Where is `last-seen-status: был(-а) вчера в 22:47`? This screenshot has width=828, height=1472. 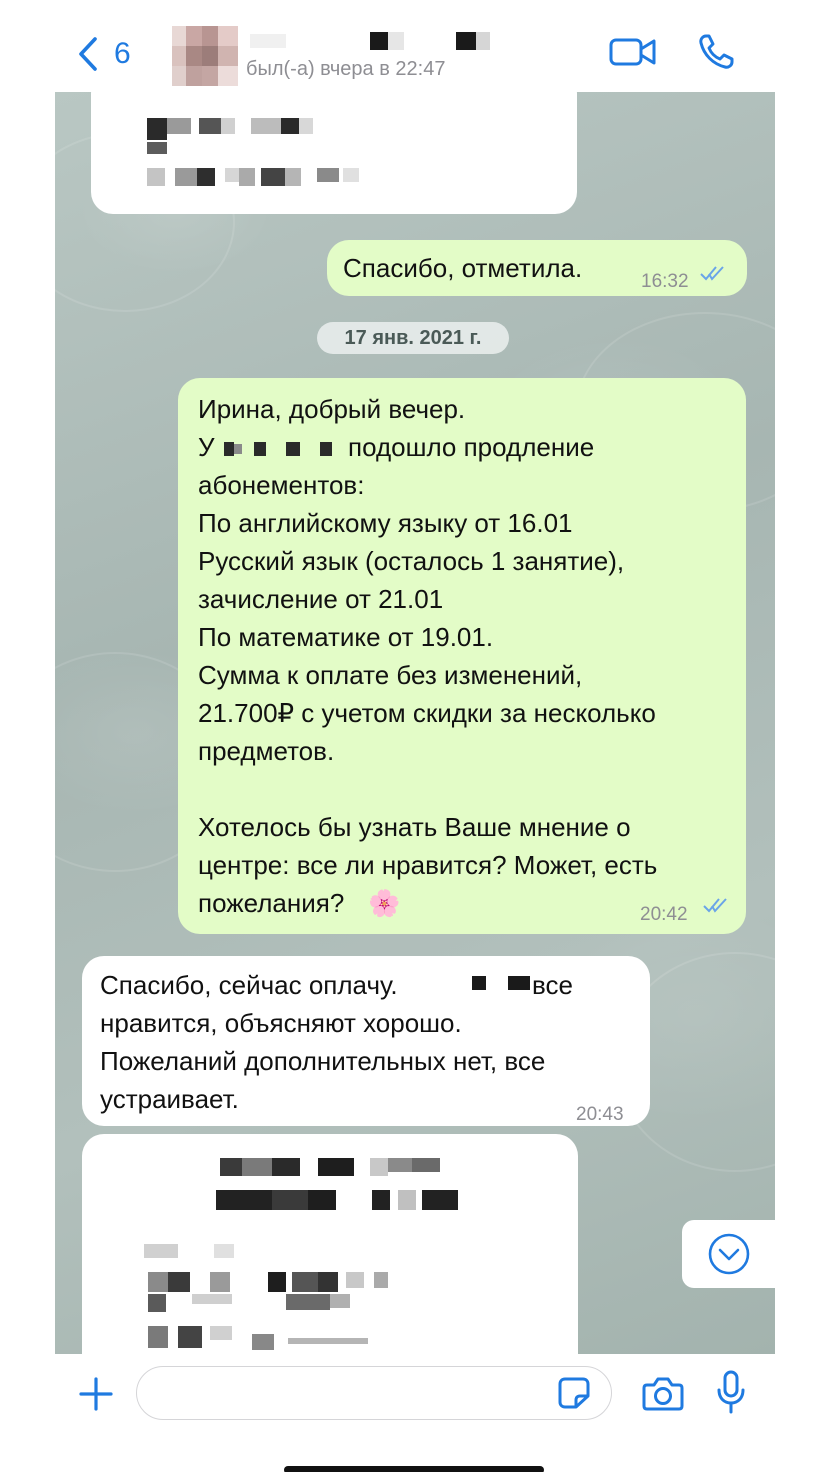
last-seen-status: был(-а) вчера в 22:47 is located at coordinates (346, 69).